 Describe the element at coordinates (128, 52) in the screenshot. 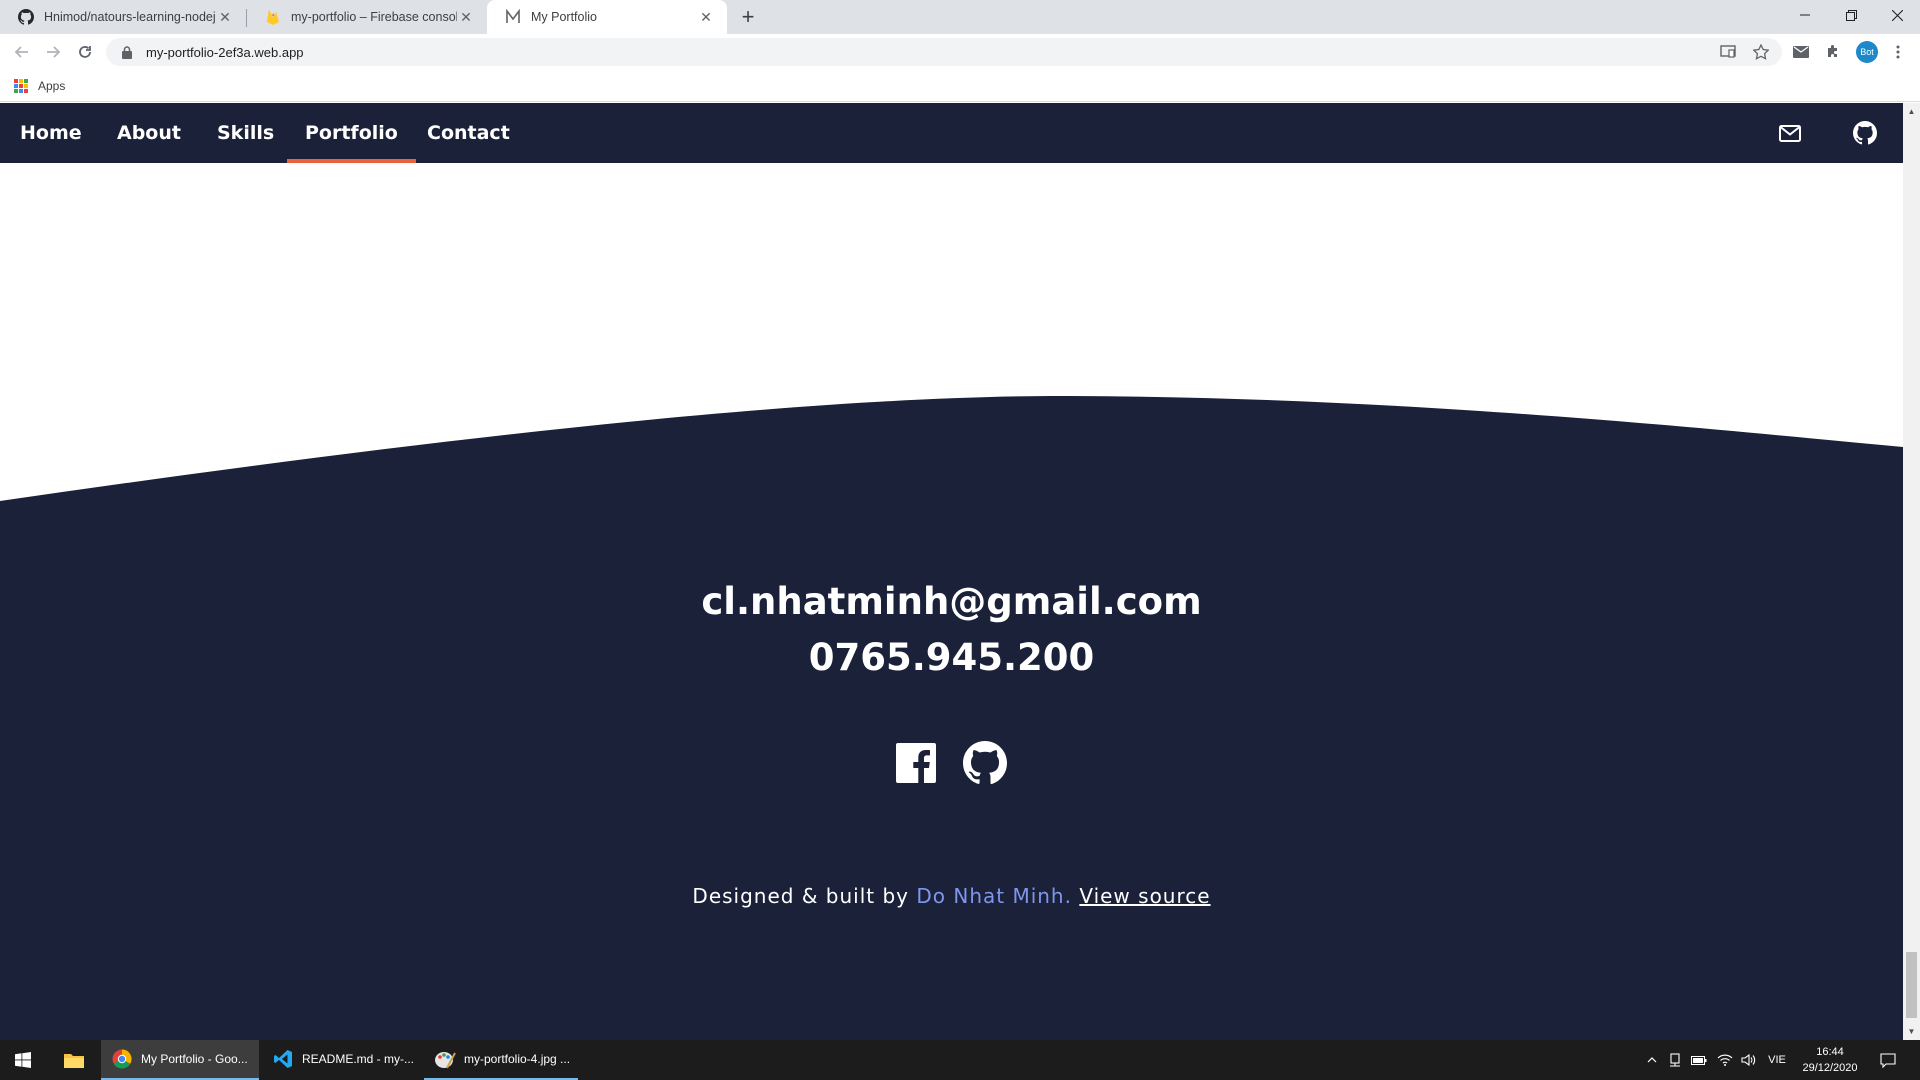

I see `lock-icon` at that location.